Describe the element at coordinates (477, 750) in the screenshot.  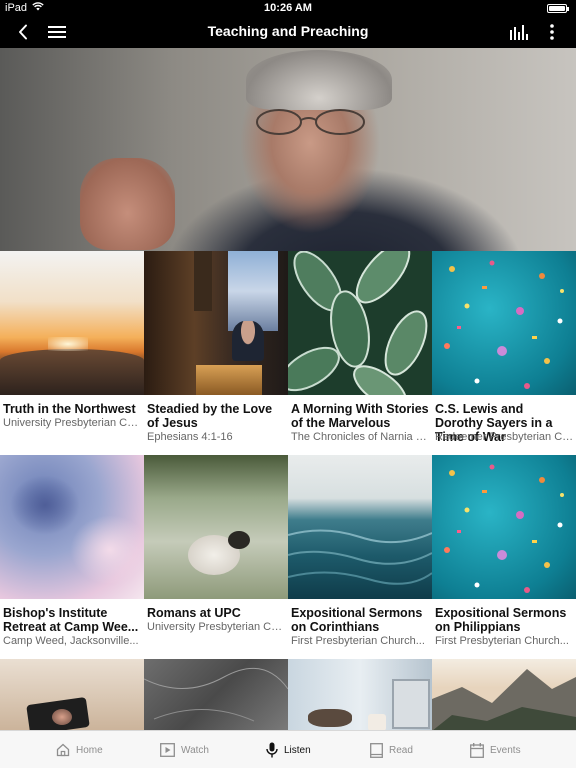
I see `calendar-icon` at that location.